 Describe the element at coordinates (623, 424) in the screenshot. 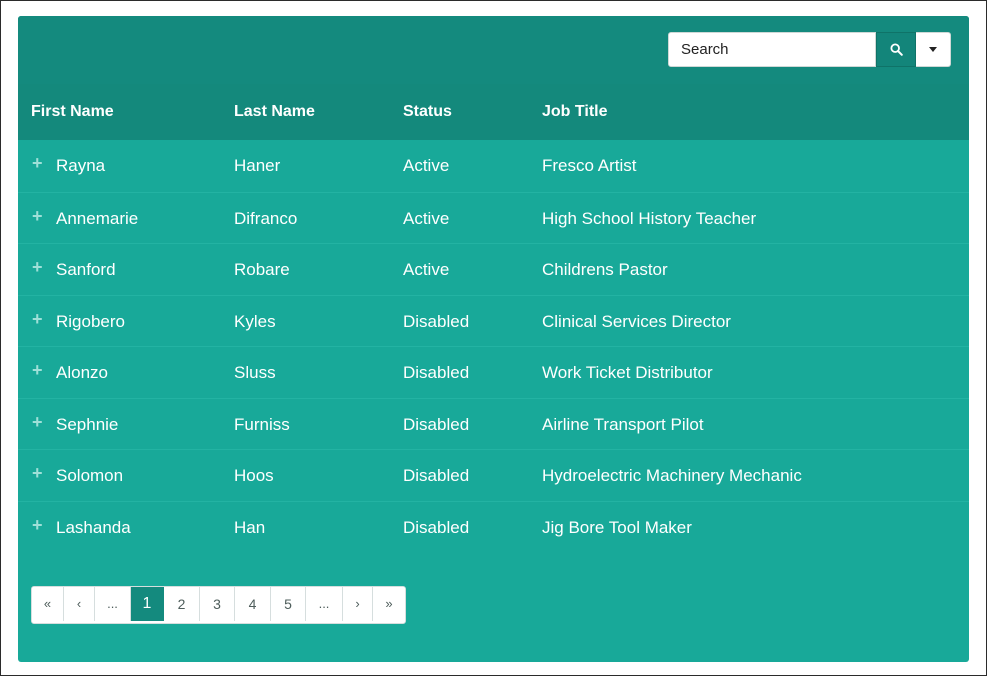

I see `cell-job-title: Airline Transport Pilot` at that location.